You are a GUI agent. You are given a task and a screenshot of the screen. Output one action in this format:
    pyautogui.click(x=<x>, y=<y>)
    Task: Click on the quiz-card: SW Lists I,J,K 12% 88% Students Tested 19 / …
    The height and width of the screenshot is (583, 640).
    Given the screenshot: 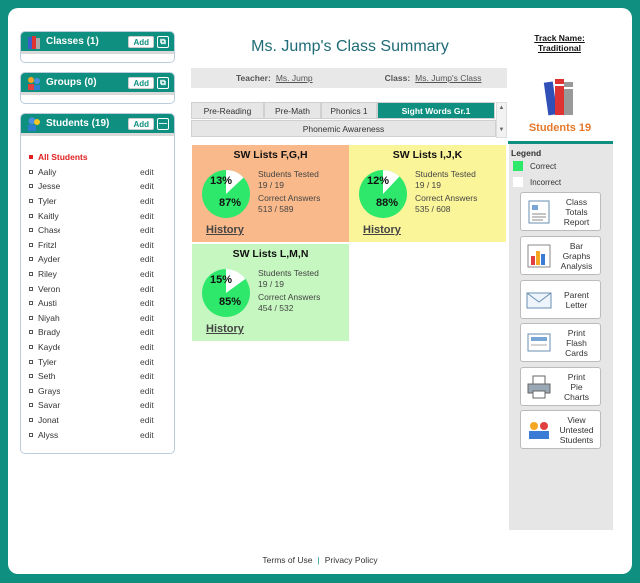 What is the action you would take?
    pyautogui.click(x=427, y=193)
    